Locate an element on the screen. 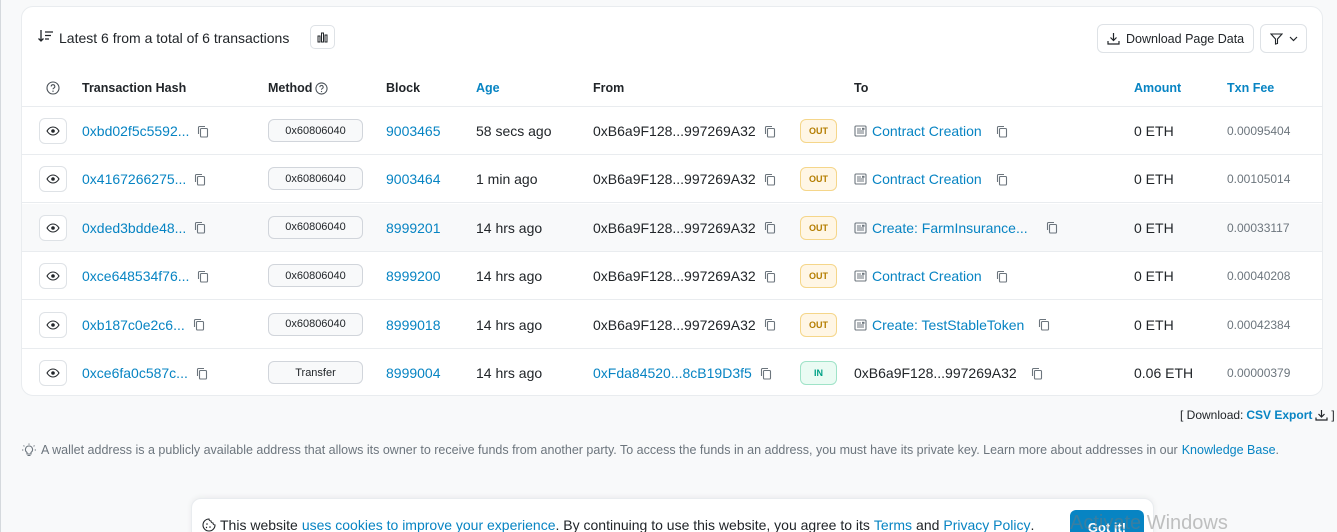 This screenshot has width=1337, height=532. txn-fee-text: 0.00040208 is located at coordinates (1259, 276).